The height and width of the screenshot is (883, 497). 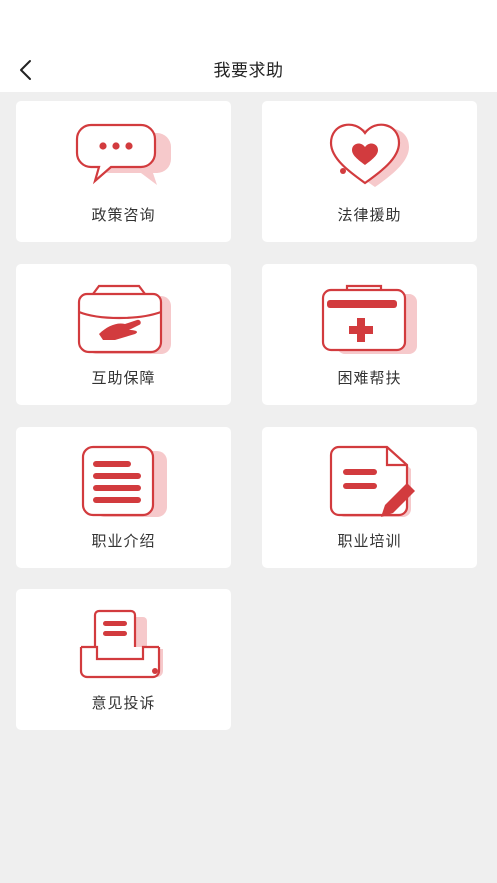 I want to click on service-label: 意见投诉, so click(x=123, y=703).